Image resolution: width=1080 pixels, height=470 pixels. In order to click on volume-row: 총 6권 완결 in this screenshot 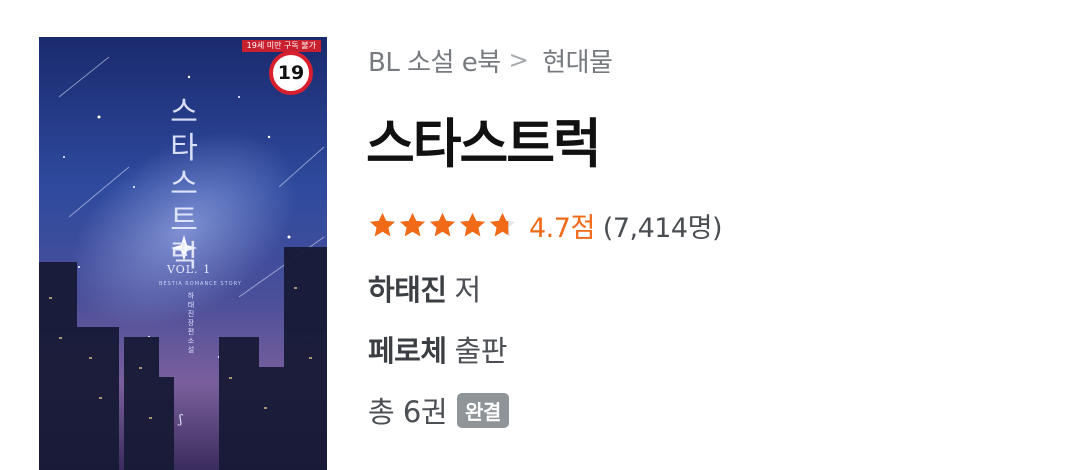, I will do `click(438, 410)`.